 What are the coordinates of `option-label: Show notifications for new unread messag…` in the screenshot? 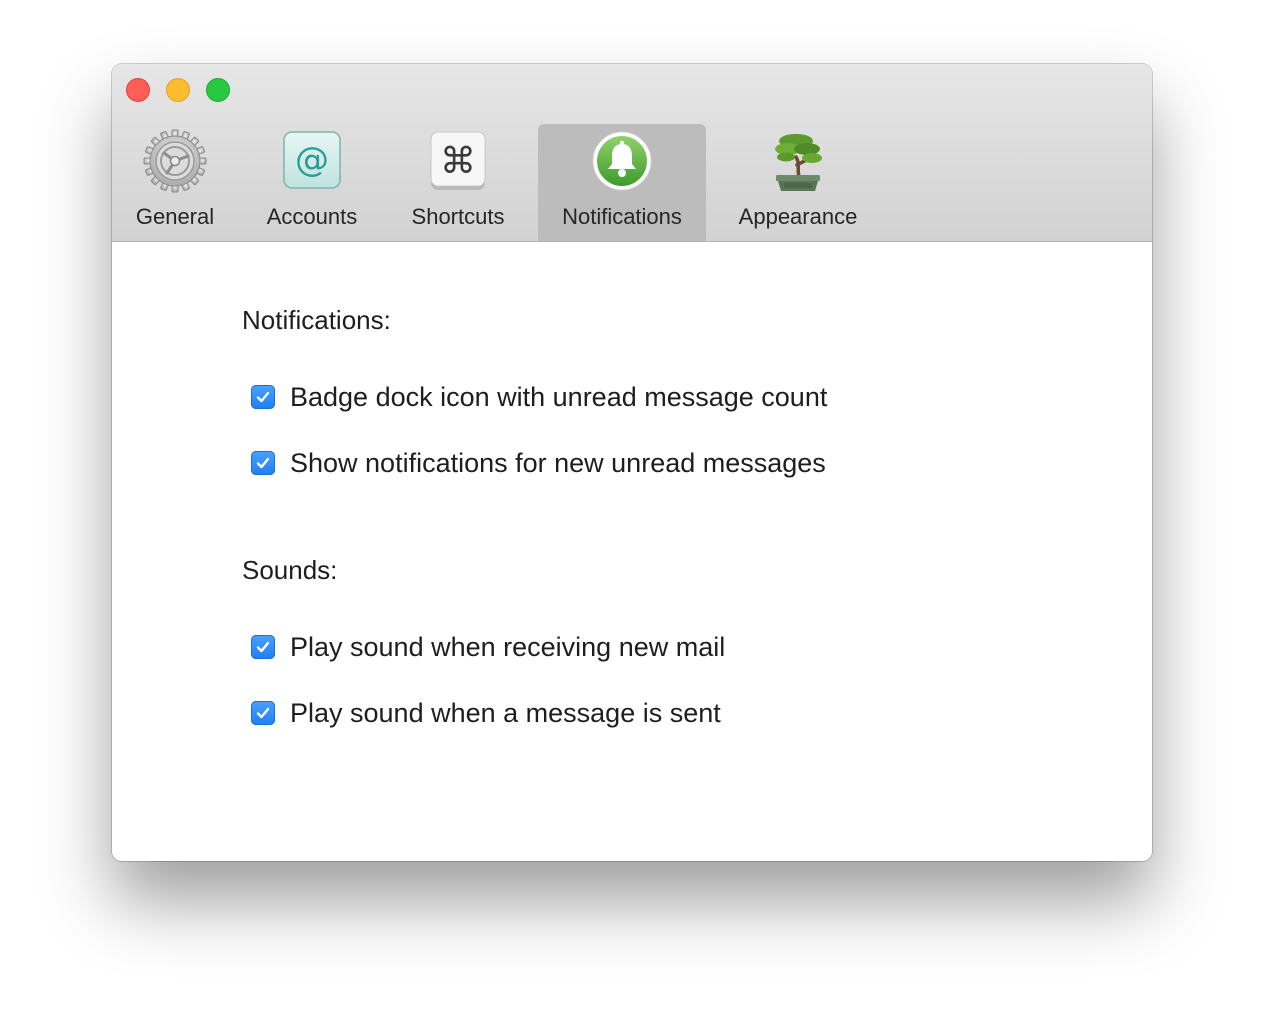 It's located at (558, 462).